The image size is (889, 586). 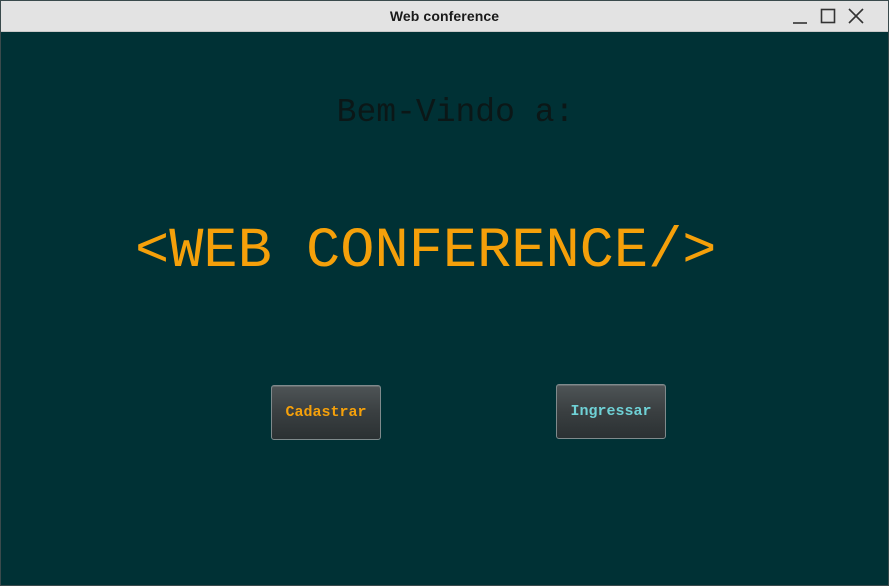 What do you see at coordinates (455, 112) in the screenshot?
I see `welcome-heading: Bem-Vindo a:` at bounding box center [455, 112].